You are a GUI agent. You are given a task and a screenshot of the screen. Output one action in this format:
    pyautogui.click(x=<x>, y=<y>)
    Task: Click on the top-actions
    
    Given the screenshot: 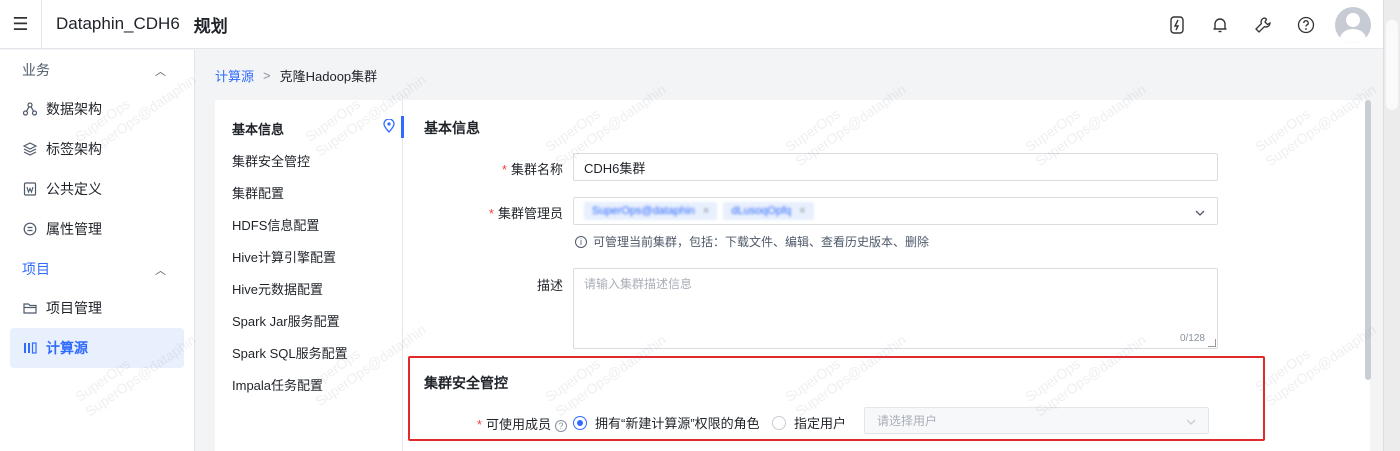 What is the action you would take?
    pyautogui.click(x=1269, y=24)
    